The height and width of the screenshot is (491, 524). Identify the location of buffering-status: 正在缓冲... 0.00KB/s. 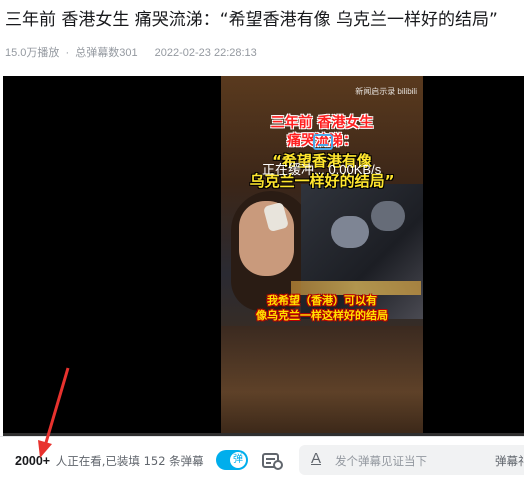
(322, 169).